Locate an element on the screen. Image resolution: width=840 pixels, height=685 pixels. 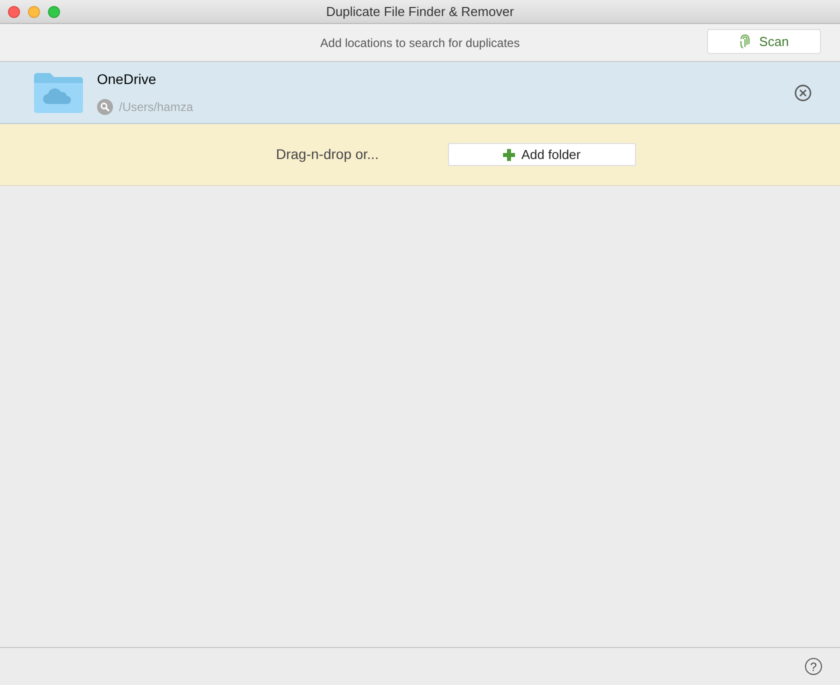
window-title: Duplicate File Finder & Remover is located at coordinates (420, 11).